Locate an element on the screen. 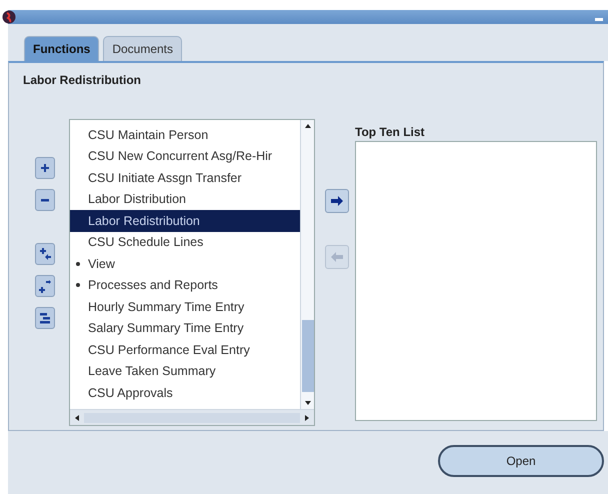 The height and width of the screenshot is (494, 608). expand-all-icon is located at coordinates (45, 254).